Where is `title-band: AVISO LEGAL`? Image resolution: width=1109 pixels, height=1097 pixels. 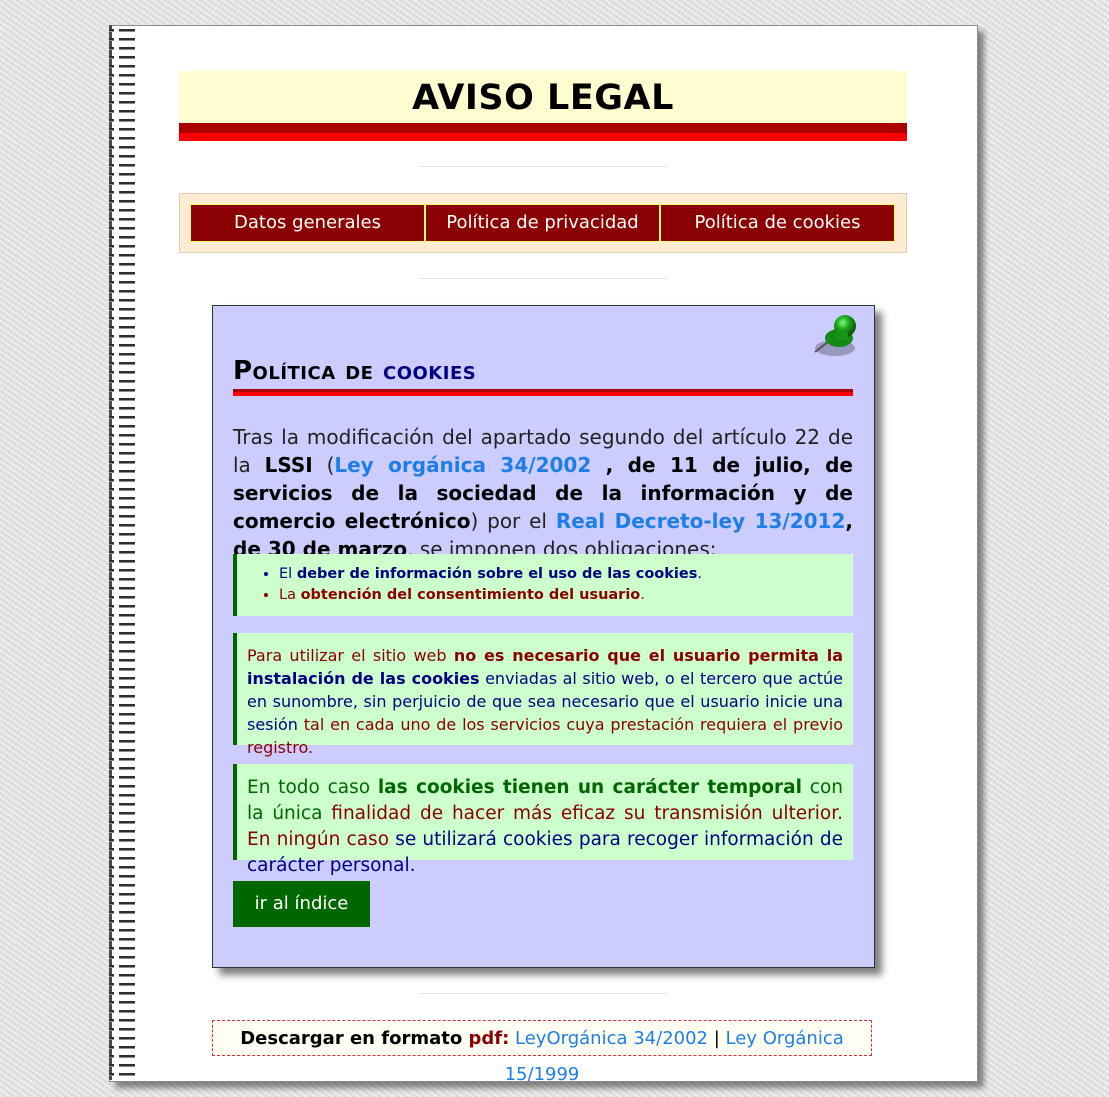 title-band: AVISO LEGAL is located at coordinates (543, 97).